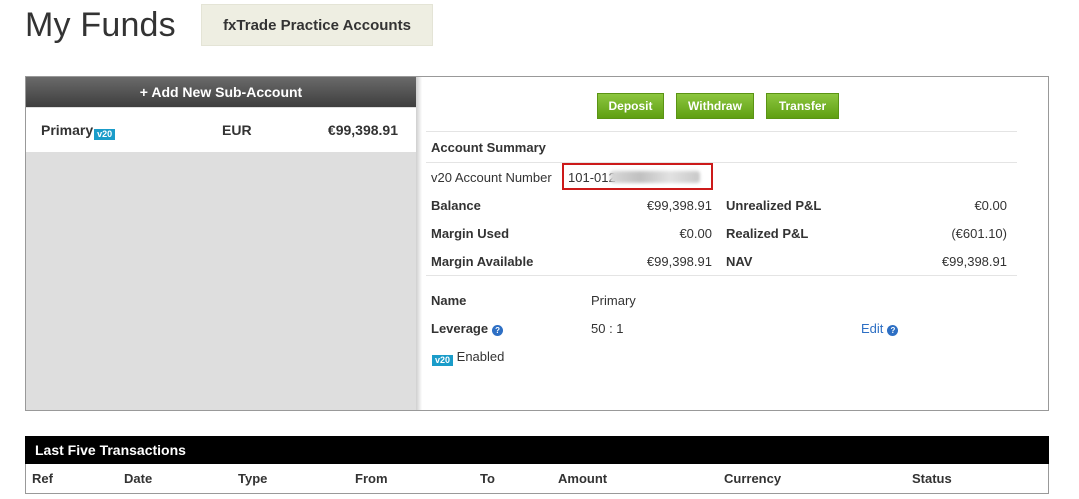 The width and height of the screenshot is (1079, 499). What do you see at coordinates (679, 261) in the screenshot?
I see `margin-available-value: €99,398.91` at bounding box center [679, 261].